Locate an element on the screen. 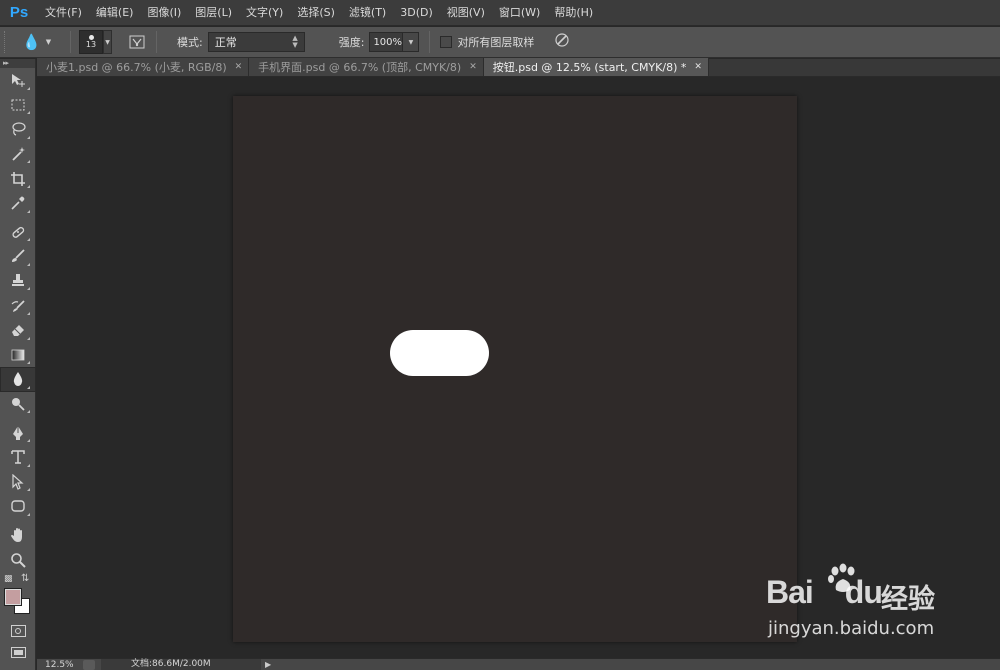  baidu-jingyan-watermark: Bai du 经验 jingyan.baidu.com is located at coordinates (856, 606).